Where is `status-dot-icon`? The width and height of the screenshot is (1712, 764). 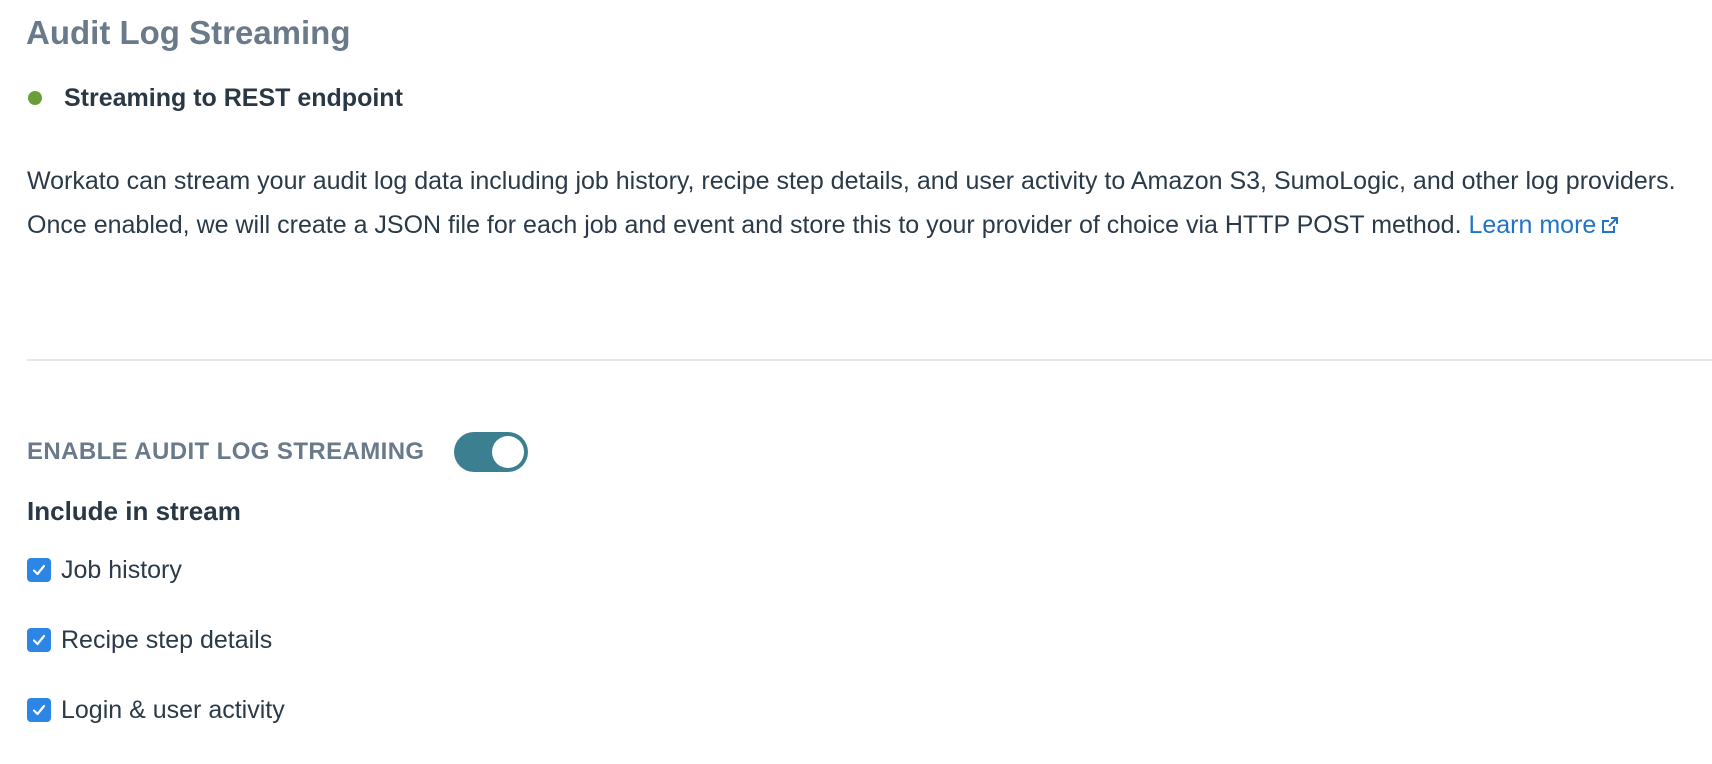
status-dot-icon is located at coordinates (35, 98).